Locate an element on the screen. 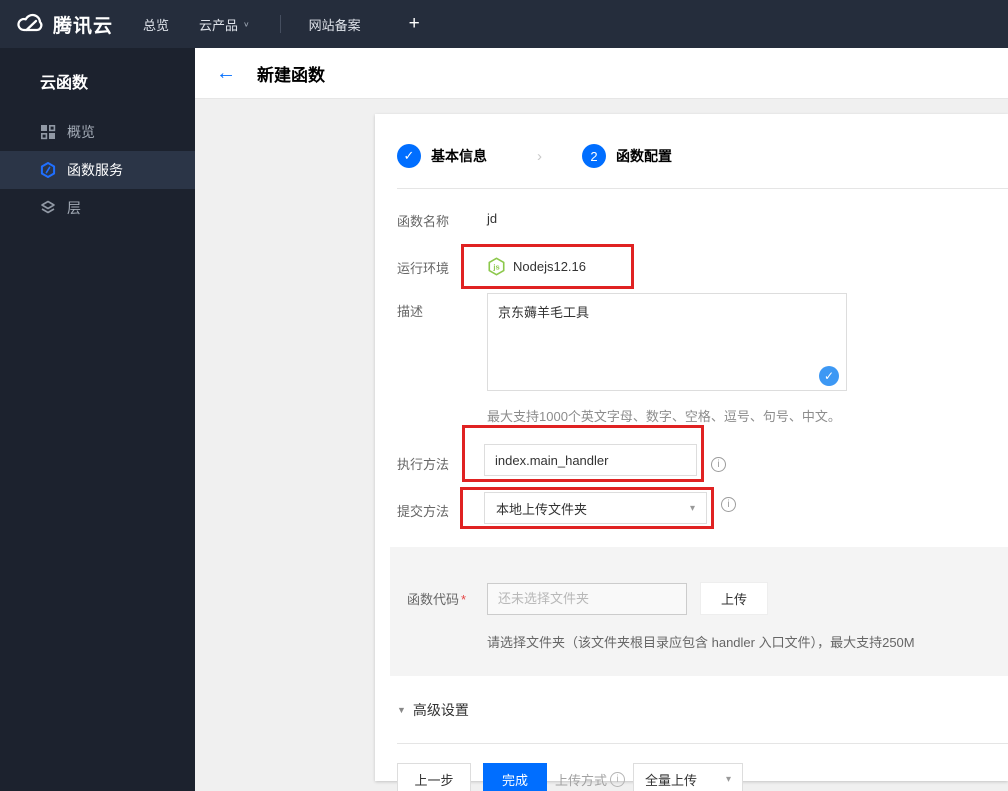  valid-check-badge: ✓ is located at coordinates (829, 376).